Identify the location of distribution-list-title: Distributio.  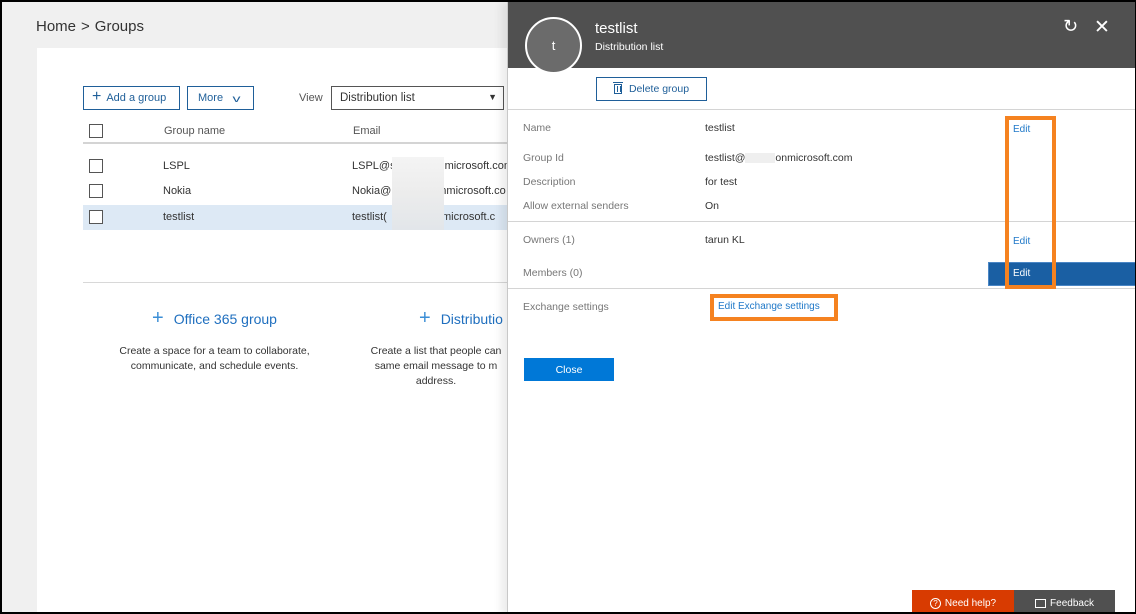
(471, 319).